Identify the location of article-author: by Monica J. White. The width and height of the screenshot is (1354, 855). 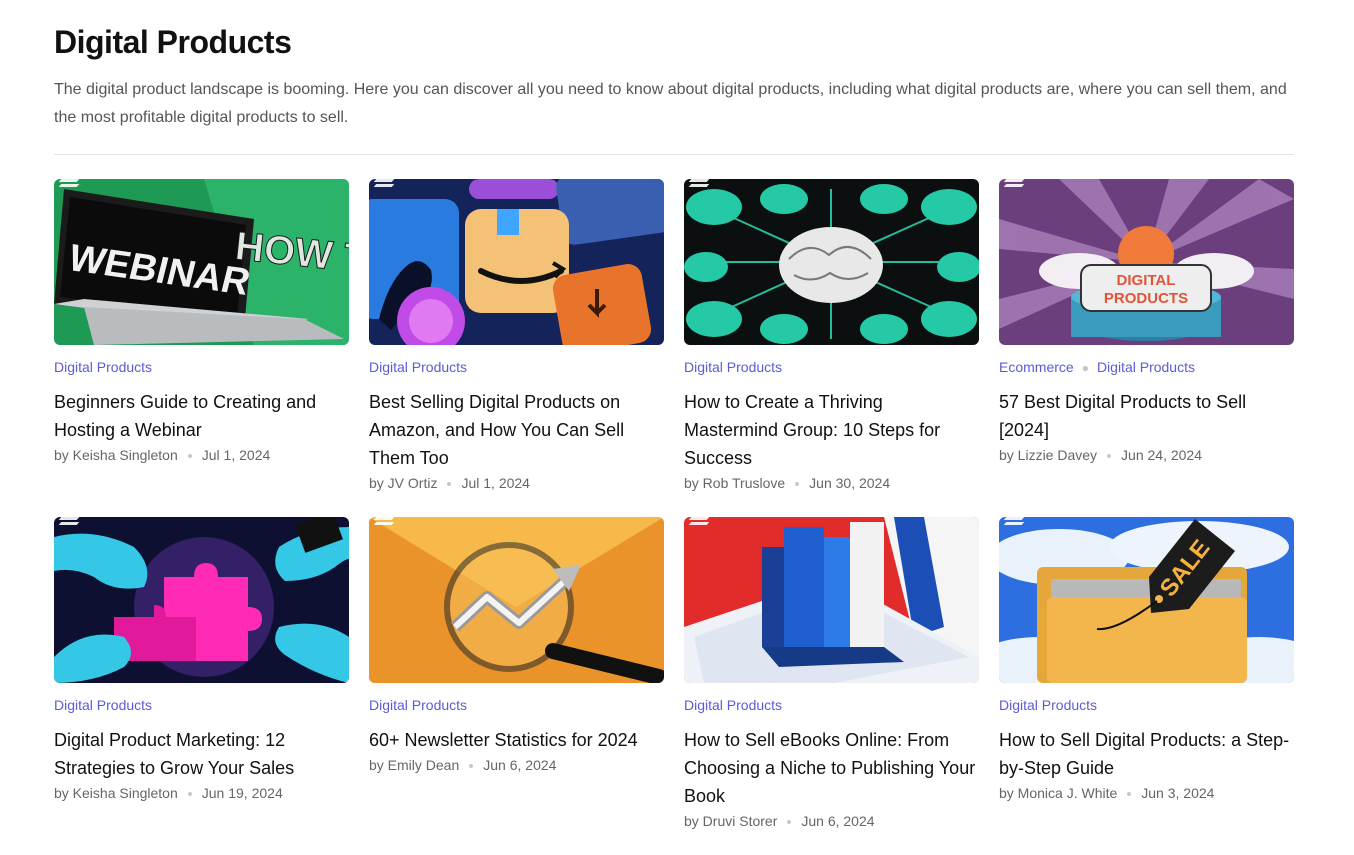
(1058, 793).